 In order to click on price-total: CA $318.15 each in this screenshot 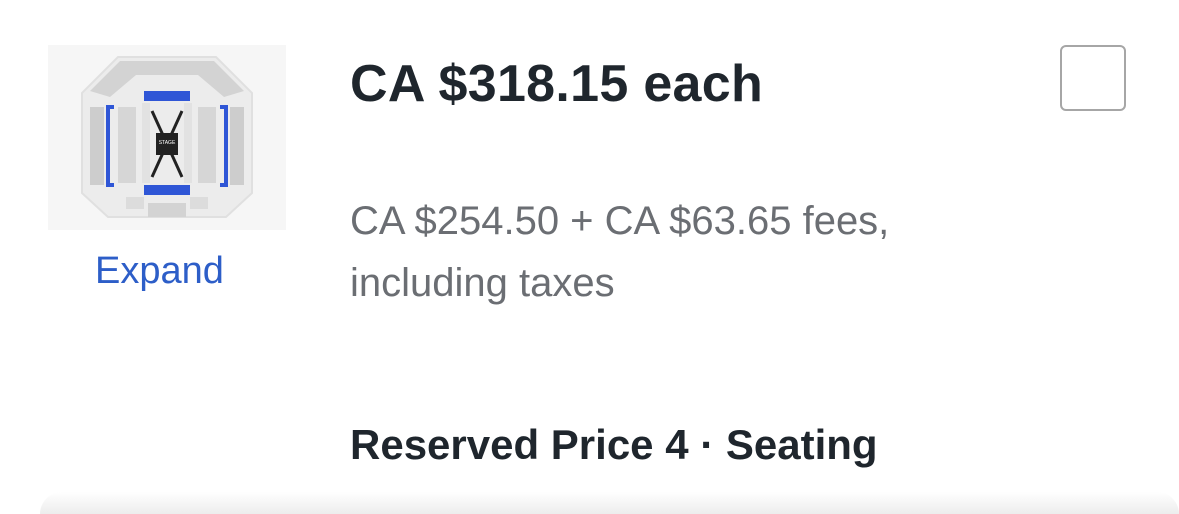, I will do `click(557, 84)`.